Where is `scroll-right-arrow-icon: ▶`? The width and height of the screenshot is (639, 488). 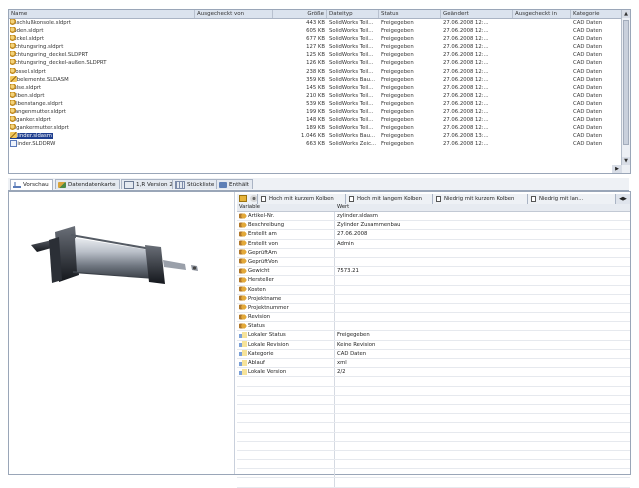 scroll-right-arrow-icon: ▶ is located at coordinates (617, 169).